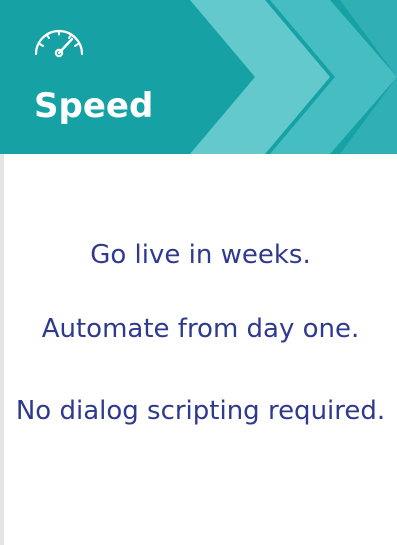 The image size is (397, 545). Describe the element at coordinates (59, 43) in the screenshot. I see `speedometer-icon` at that location.